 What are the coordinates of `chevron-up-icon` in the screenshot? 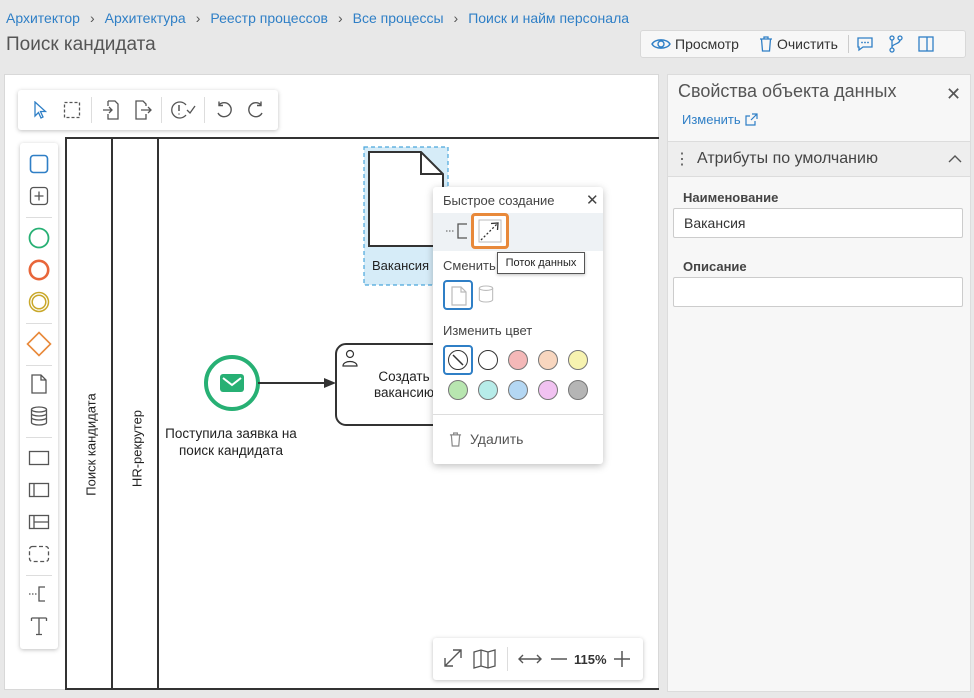 It's located at (955, 159).